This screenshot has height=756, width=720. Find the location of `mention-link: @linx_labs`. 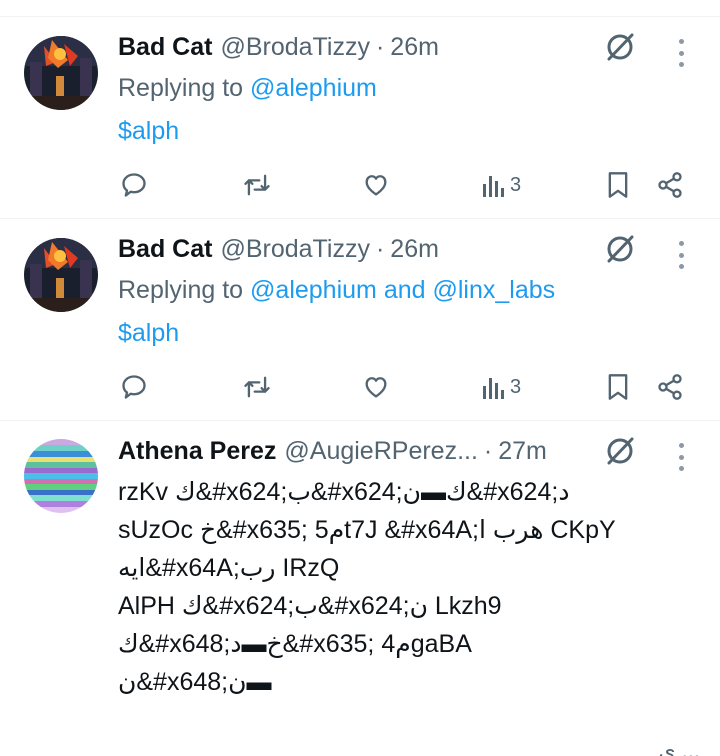

mention-link: @linx_labs is located at coordinates (494, 290).